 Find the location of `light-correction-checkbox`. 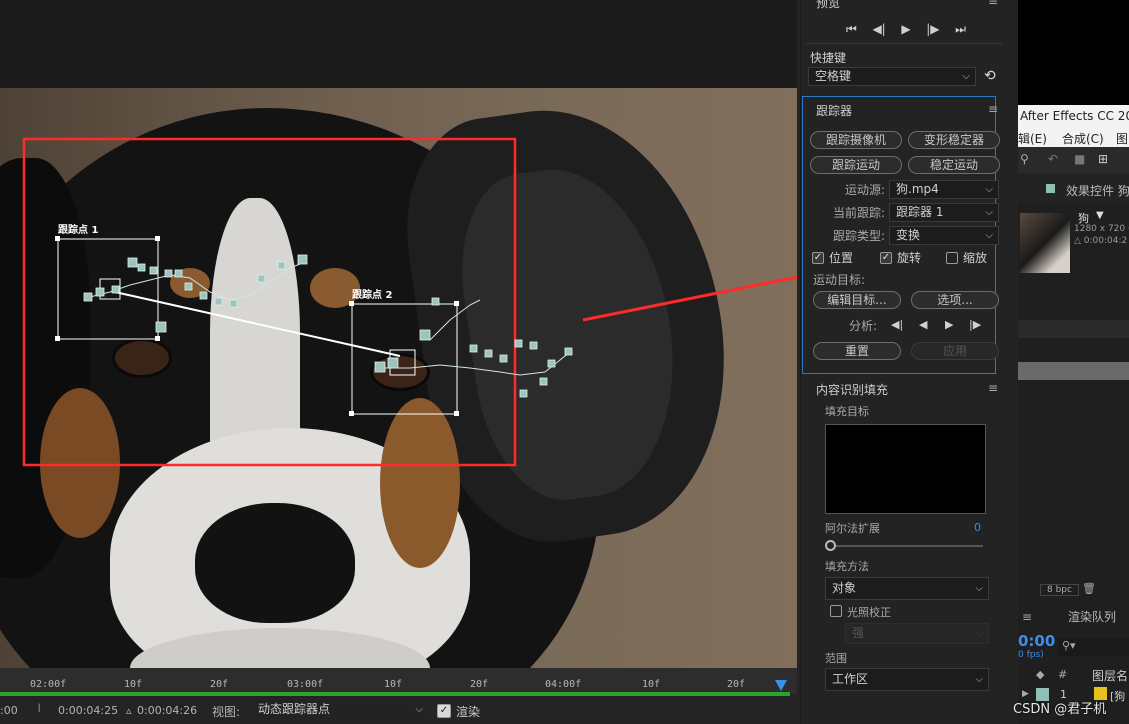

light-correction-checkbox is located at coordinates (836, 611).